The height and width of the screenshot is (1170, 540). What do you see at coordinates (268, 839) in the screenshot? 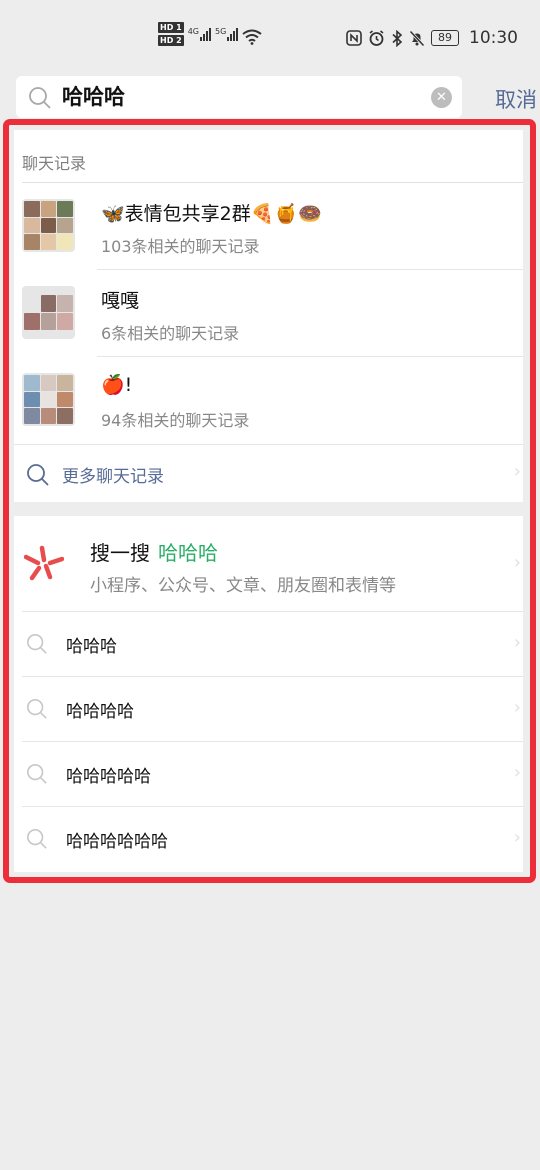
I see `suggestion-item: 哈哈哈哈哈哈 ›` at bounding box center [268, 839].